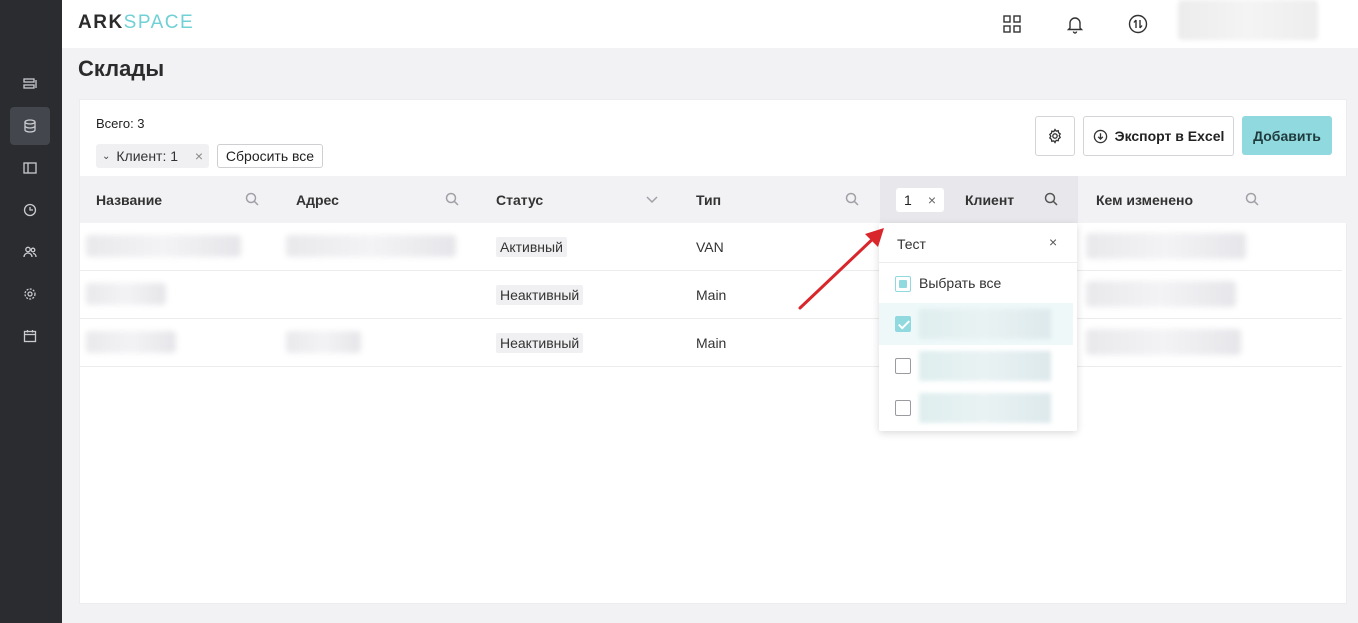  I want to click on sidebar-item-layout, so click(30, 168).